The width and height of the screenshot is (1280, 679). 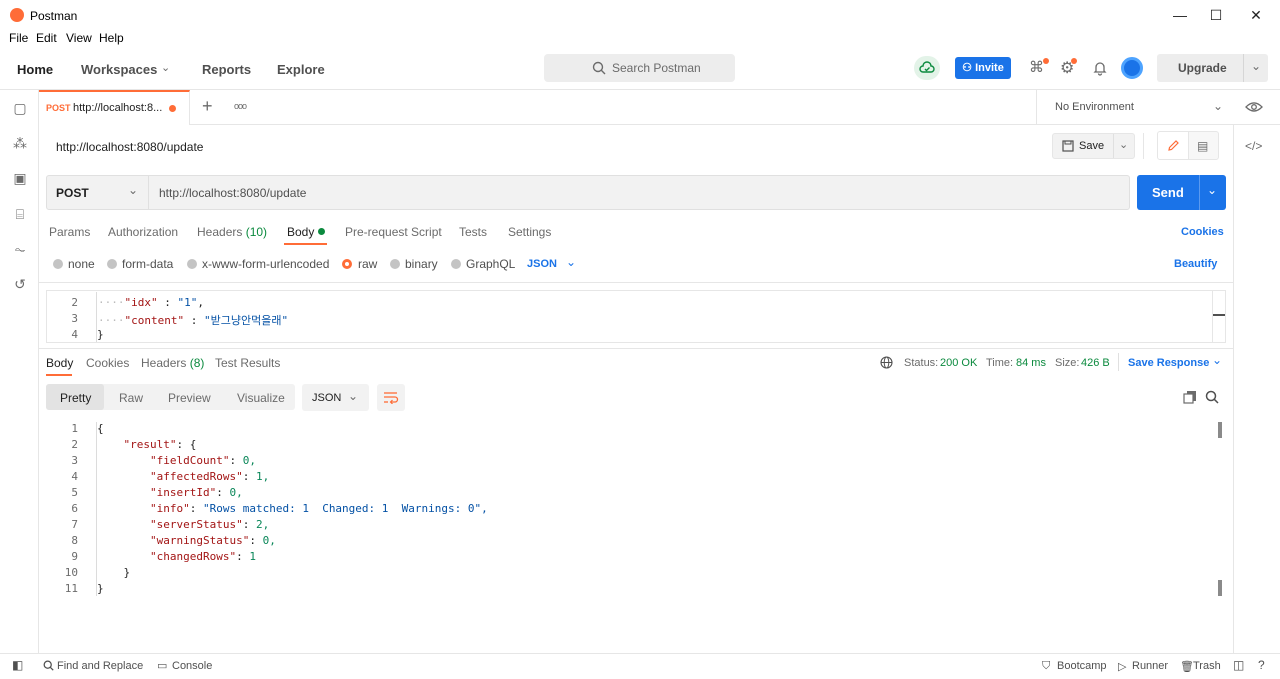 What do you see at coordinates (58, 264) in the screenshot?
I see `radio-none` at bounding box center [58, 264].